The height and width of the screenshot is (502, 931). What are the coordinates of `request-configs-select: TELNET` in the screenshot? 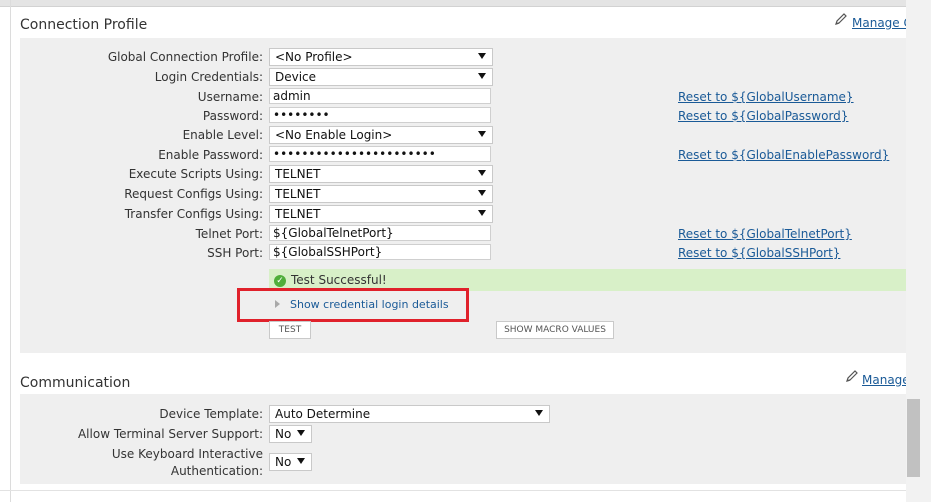 It's located at (381, 194).